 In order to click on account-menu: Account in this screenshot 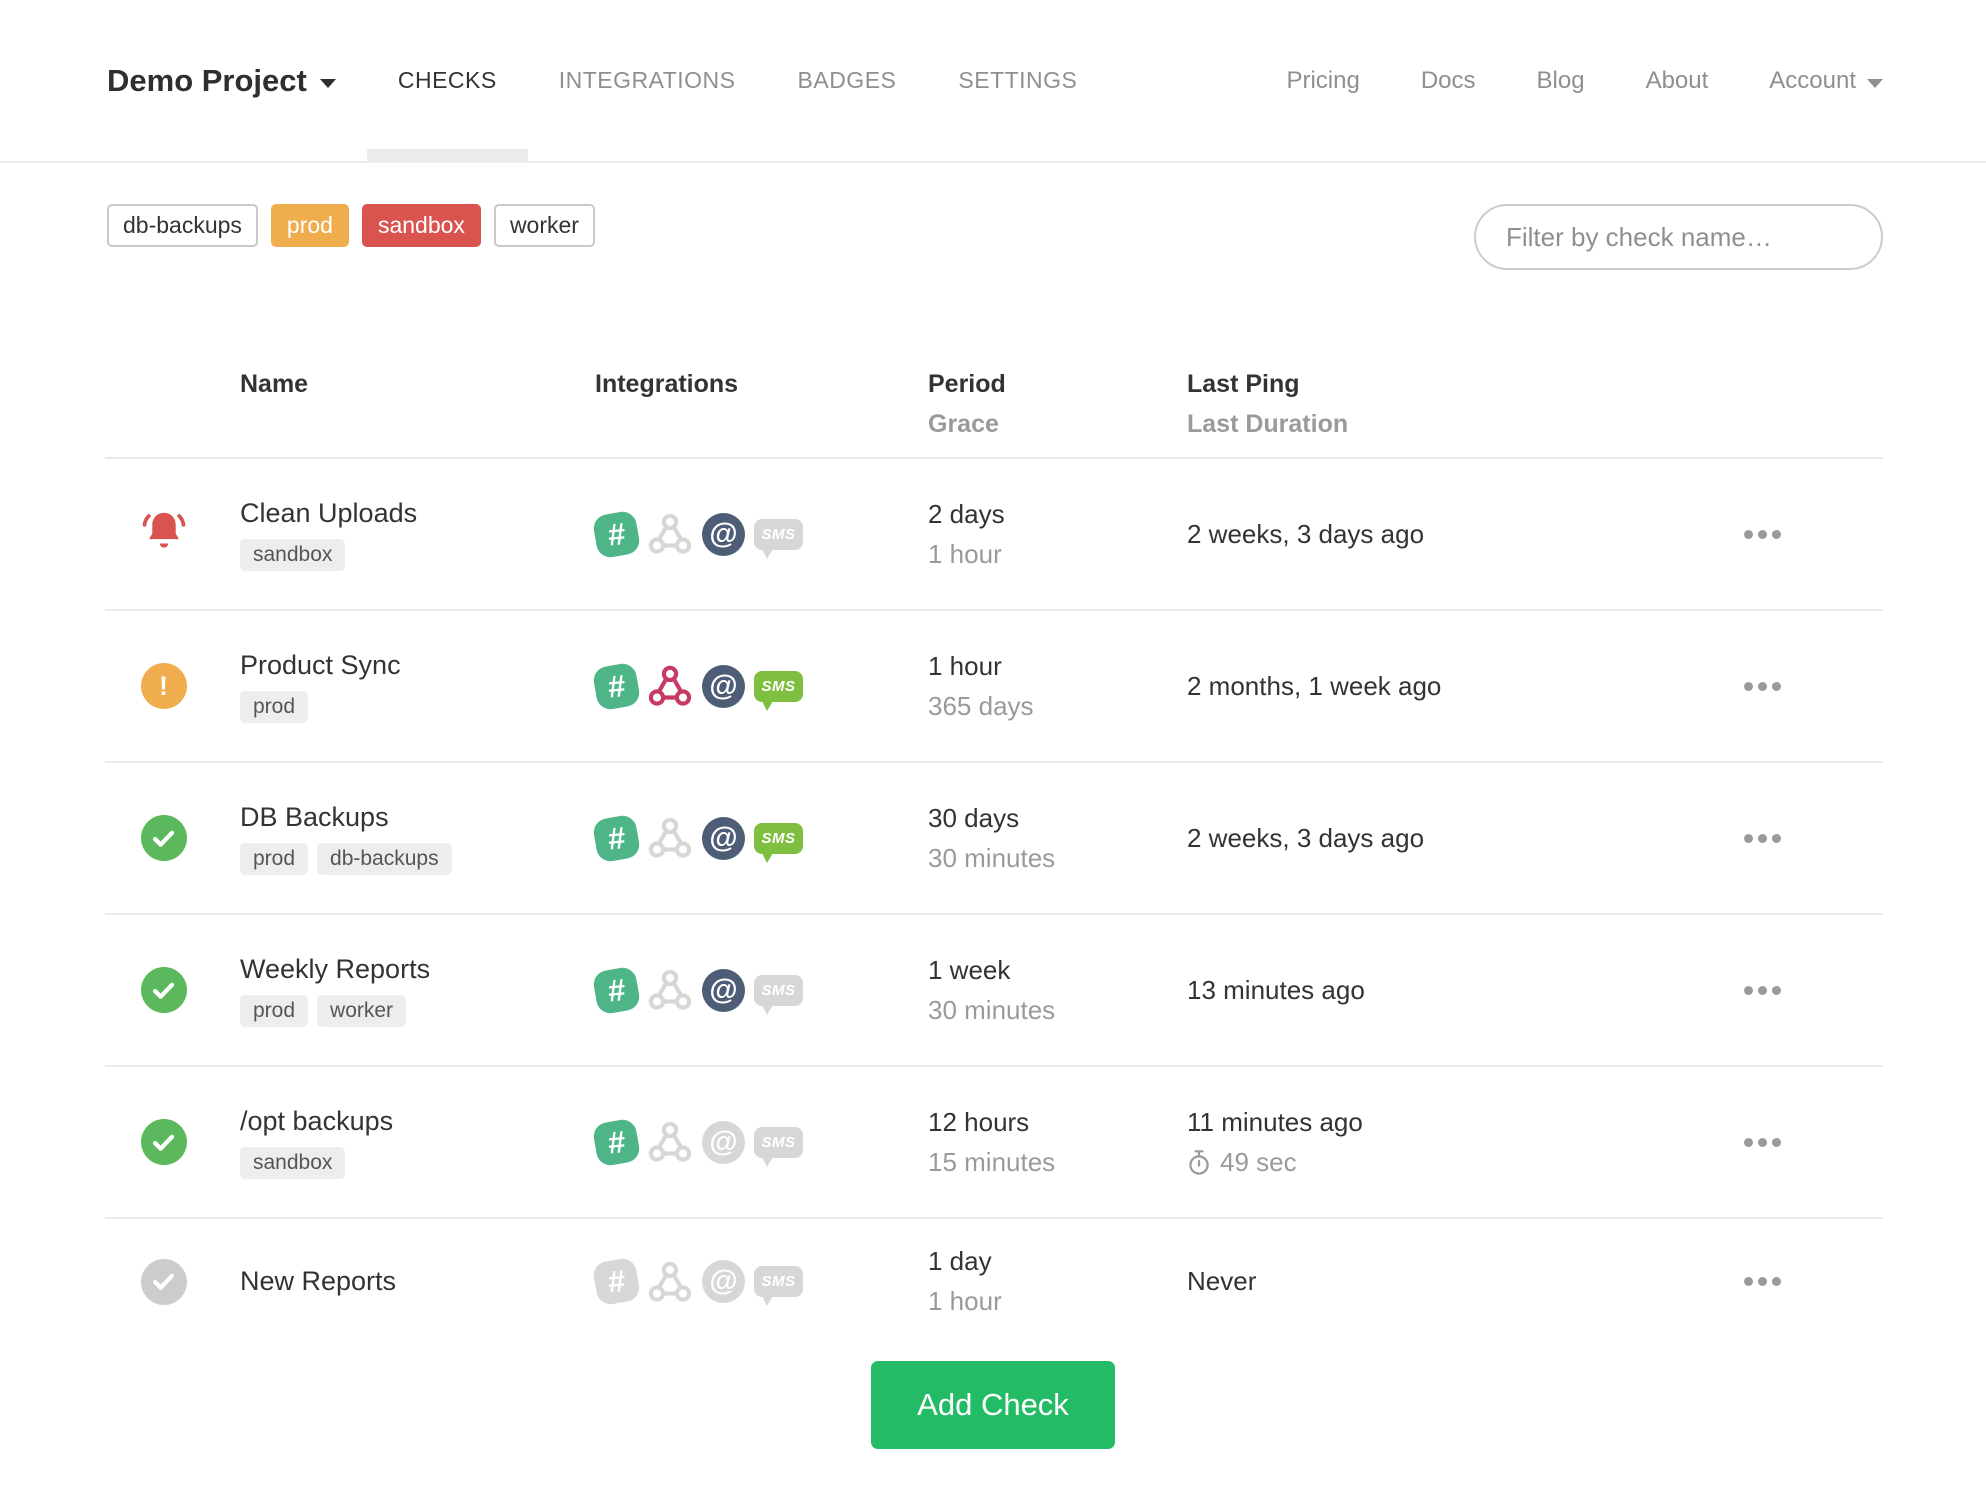, I will do `click(1826, 81)`.